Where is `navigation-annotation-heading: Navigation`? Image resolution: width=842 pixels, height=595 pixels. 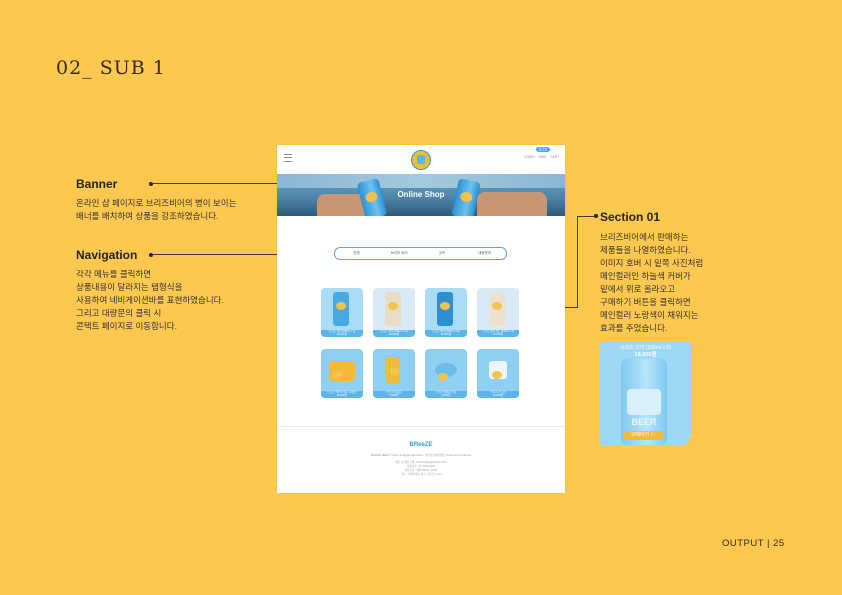
navigation-annotation-heading: Navigation is located at coordinates (107, 255).